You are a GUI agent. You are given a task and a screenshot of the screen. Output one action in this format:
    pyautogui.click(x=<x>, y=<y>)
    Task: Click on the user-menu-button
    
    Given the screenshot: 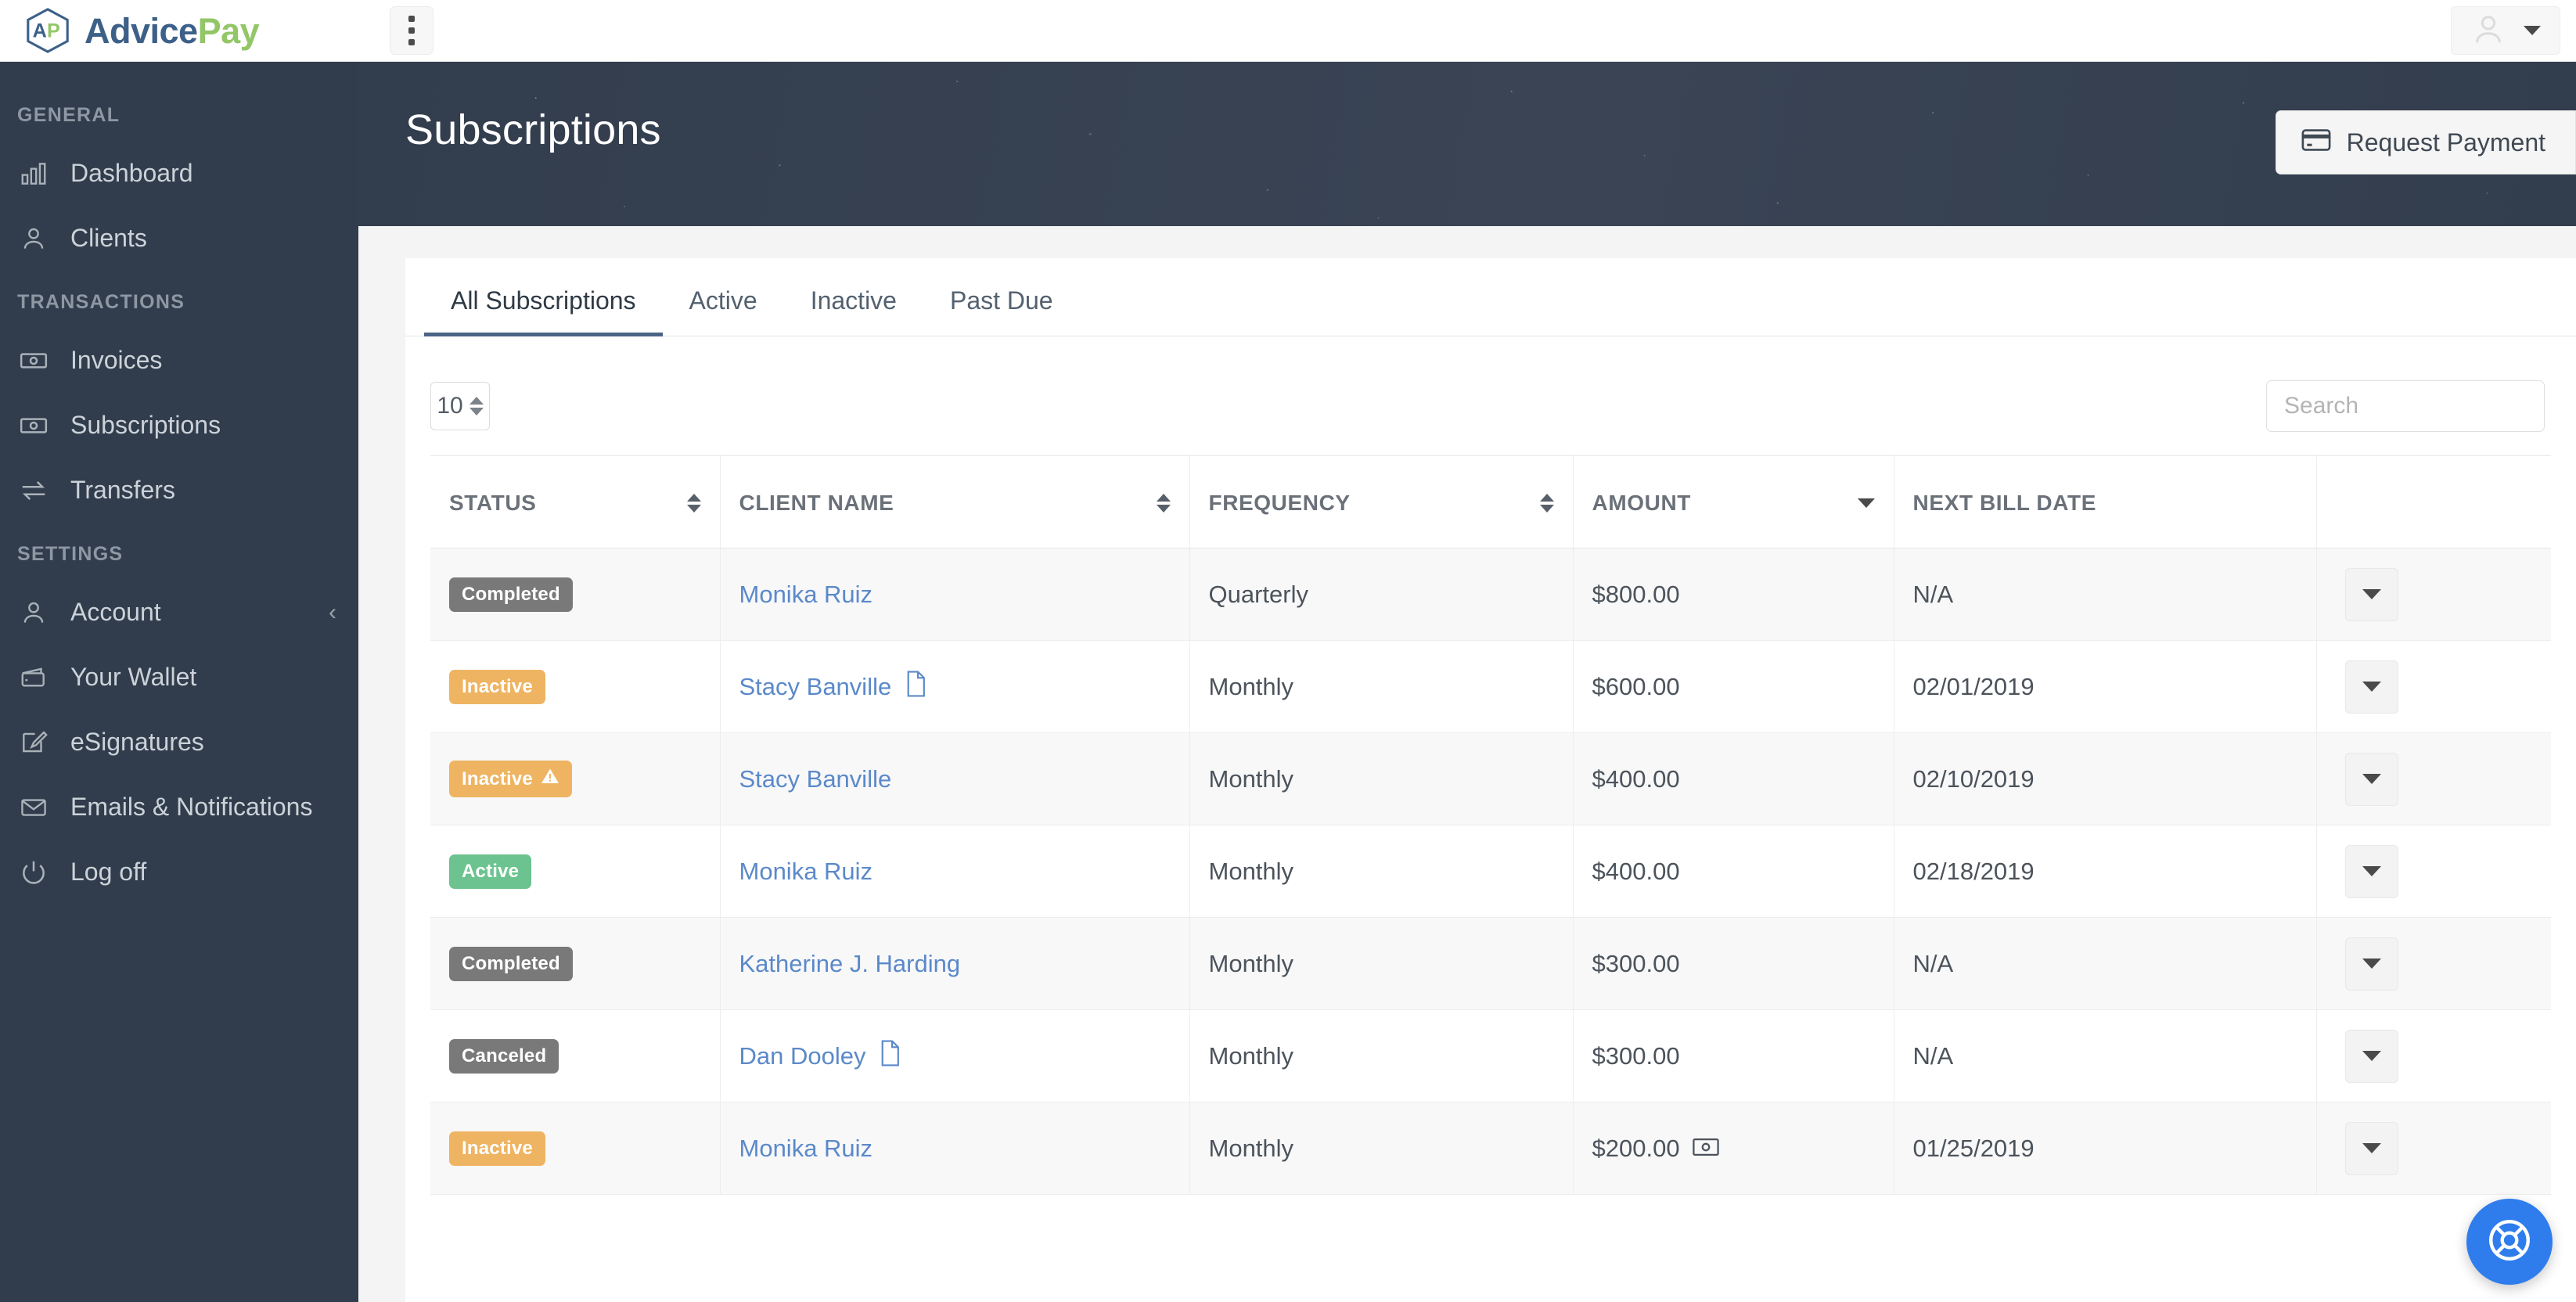 What is the action you would take?
    pyautogui.click(x=2506, y=30)
    